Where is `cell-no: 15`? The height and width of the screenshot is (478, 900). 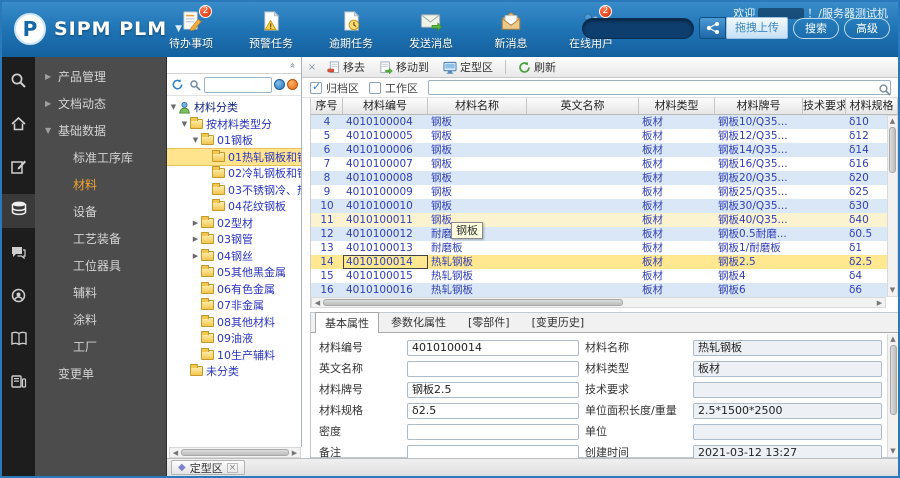
cell-no: 15 is located at coordinates (327, 276).